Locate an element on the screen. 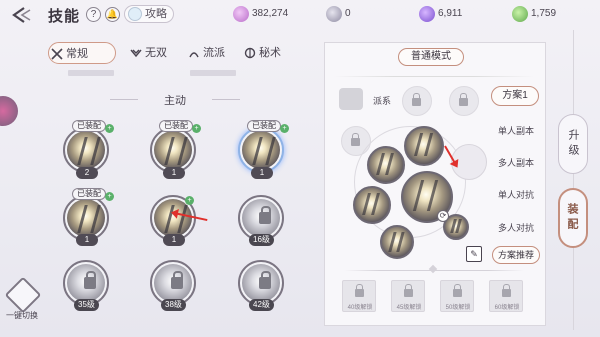  tab-school: 流派 is located at coordinates (205, 53).